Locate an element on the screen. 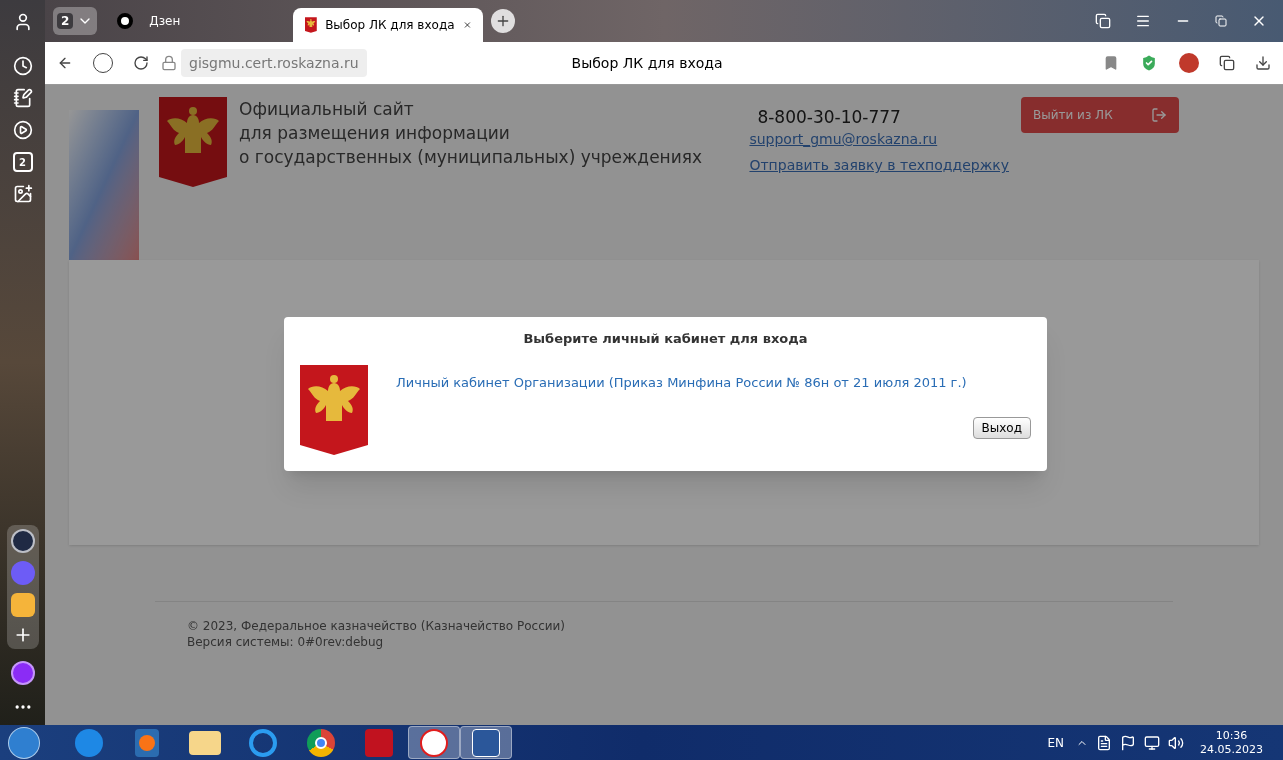  lock-icon is located at coordinates (169, 63).